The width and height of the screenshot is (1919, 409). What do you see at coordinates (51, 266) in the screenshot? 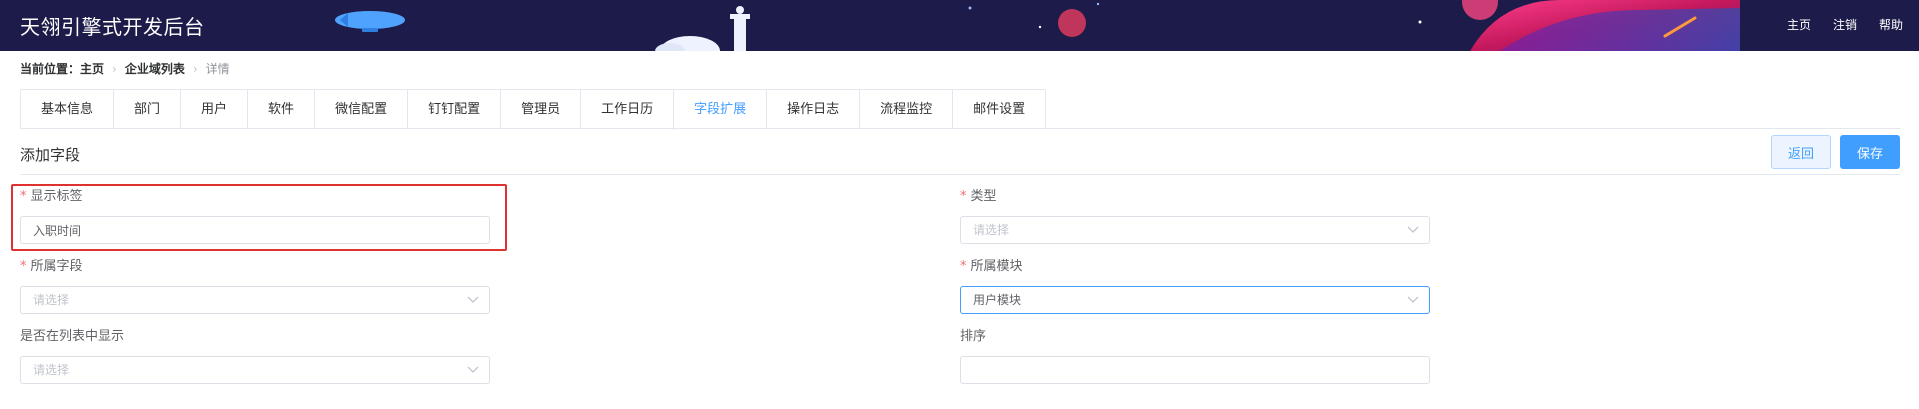
I see `owner-field-label: * 所属字段` at bounding box center [51, 266].